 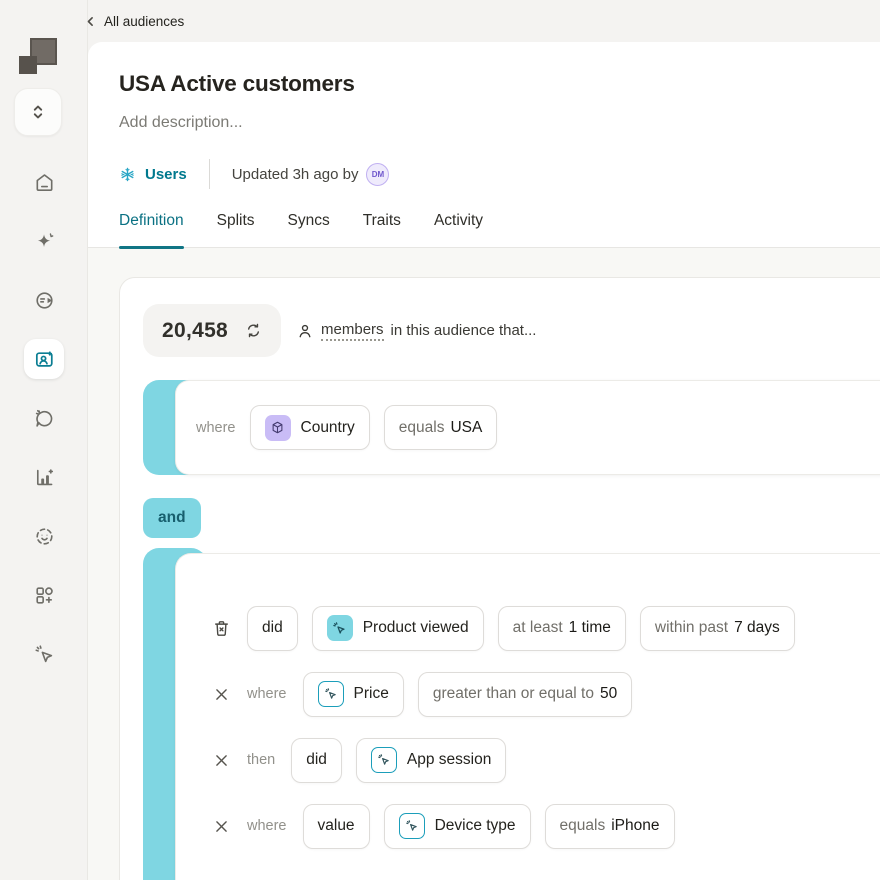 What do you see at coordinates (44, 595) in the screenshot?
I see `sidebar-item-integrations` at bounding box center [44, 595].